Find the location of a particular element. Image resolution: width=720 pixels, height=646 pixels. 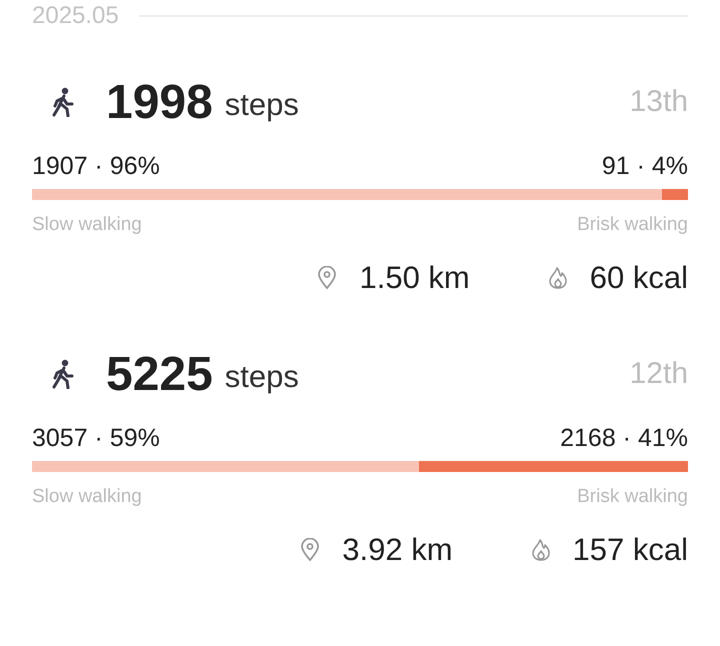

day-label: 12th is located at coordinates (659, 374).